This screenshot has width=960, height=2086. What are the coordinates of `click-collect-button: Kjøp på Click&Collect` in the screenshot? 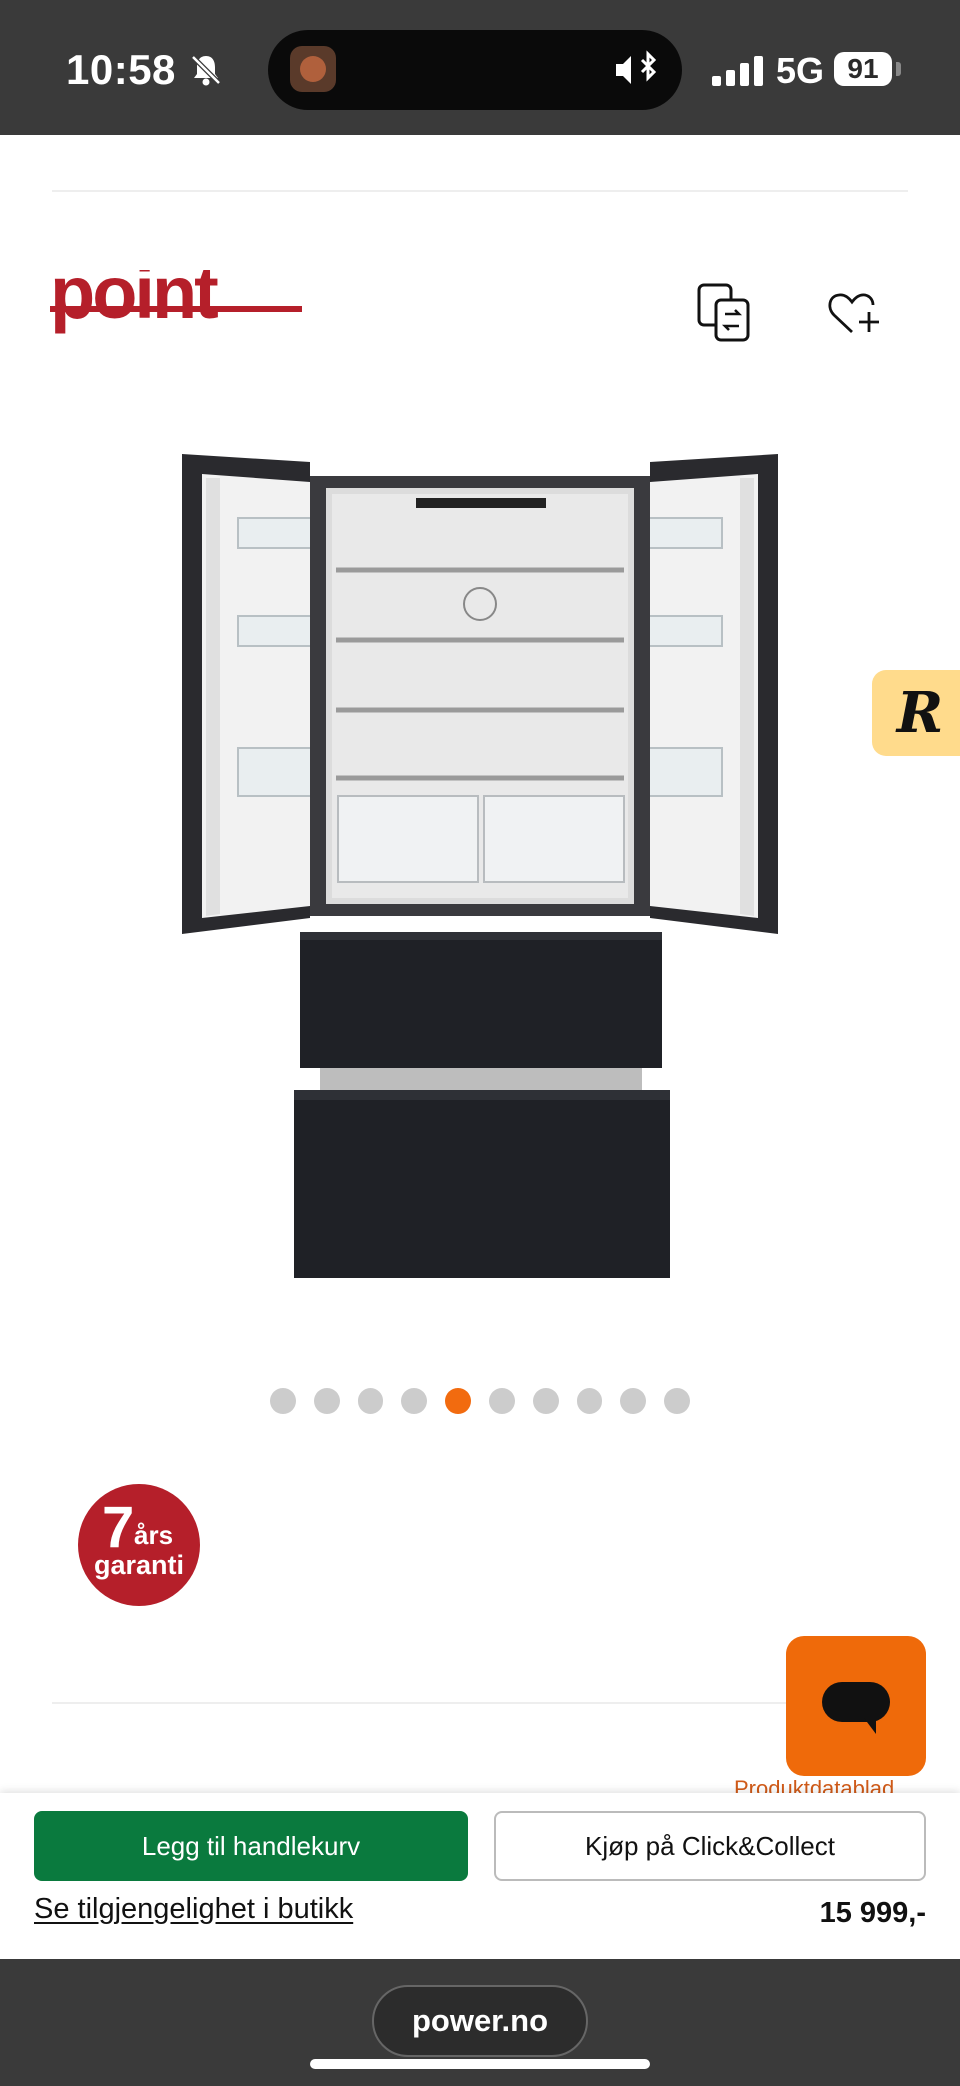 It's located at (710, 1846).